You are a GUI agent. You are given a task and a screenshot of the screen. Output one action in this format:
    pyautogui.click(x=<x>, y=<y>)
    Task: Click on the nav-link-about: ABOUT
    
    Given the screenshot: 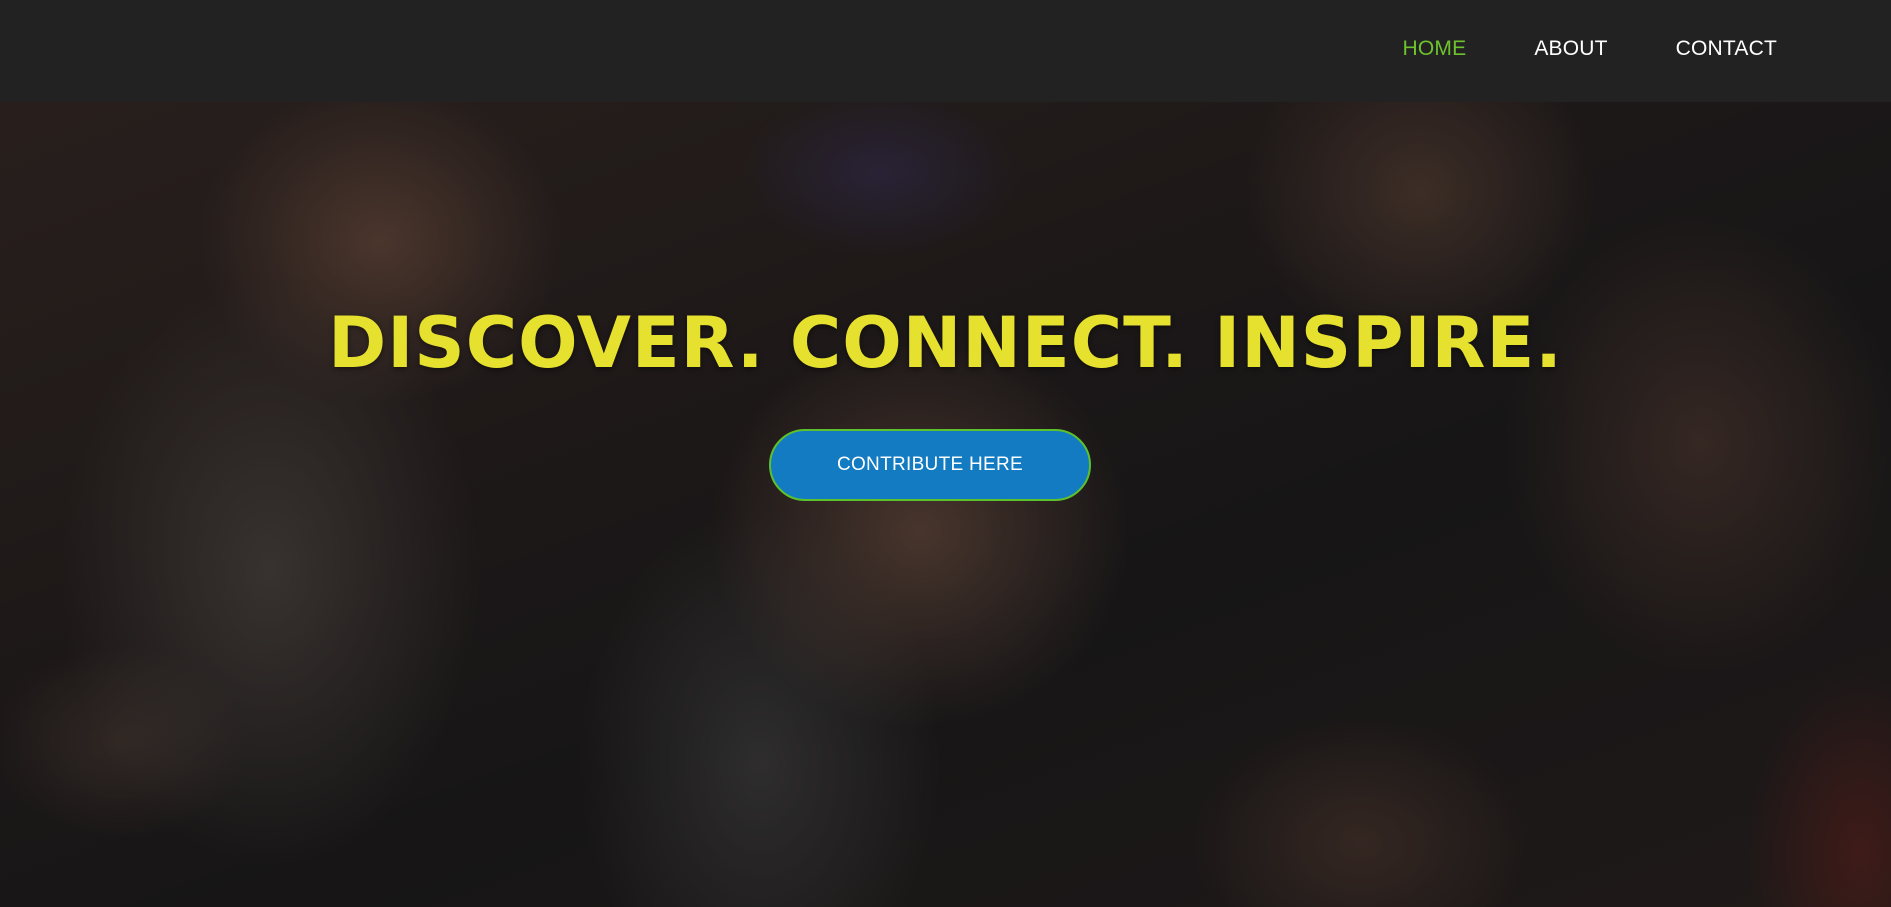 What is the action you would take?
    pyautogui.click(x=1570, y=49)
    